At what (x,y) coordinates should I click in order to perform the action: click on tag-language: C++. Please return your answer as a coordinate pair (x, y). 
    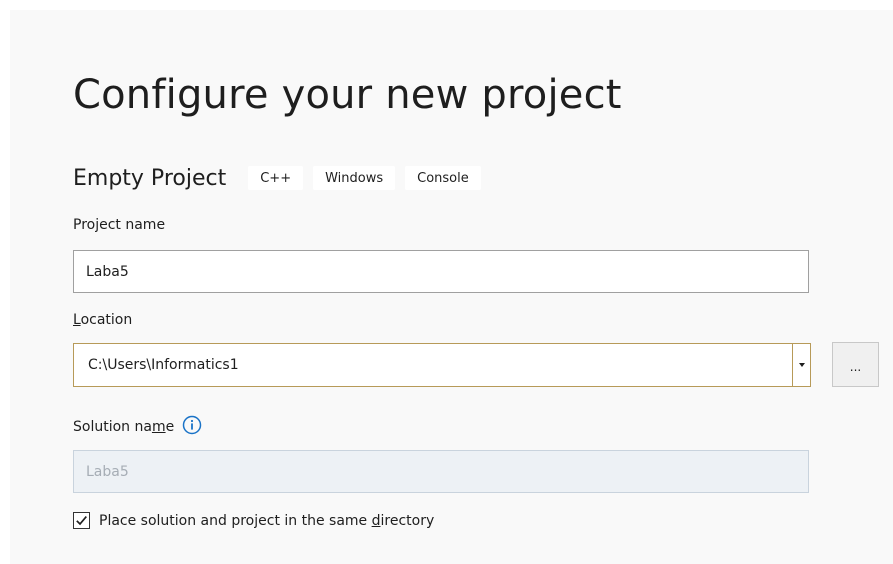
    Looking at the image, I should click on (276, 178).